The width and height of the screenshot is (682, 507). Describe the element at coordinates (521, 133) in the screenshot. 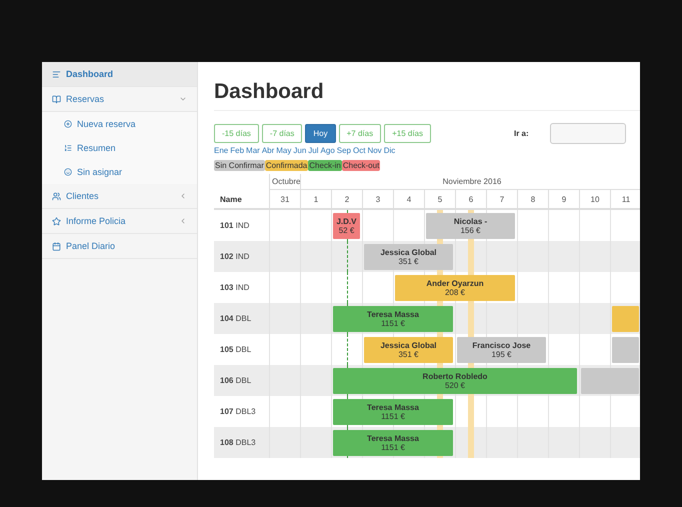

I see `goto-label: Ir a:` at that location.